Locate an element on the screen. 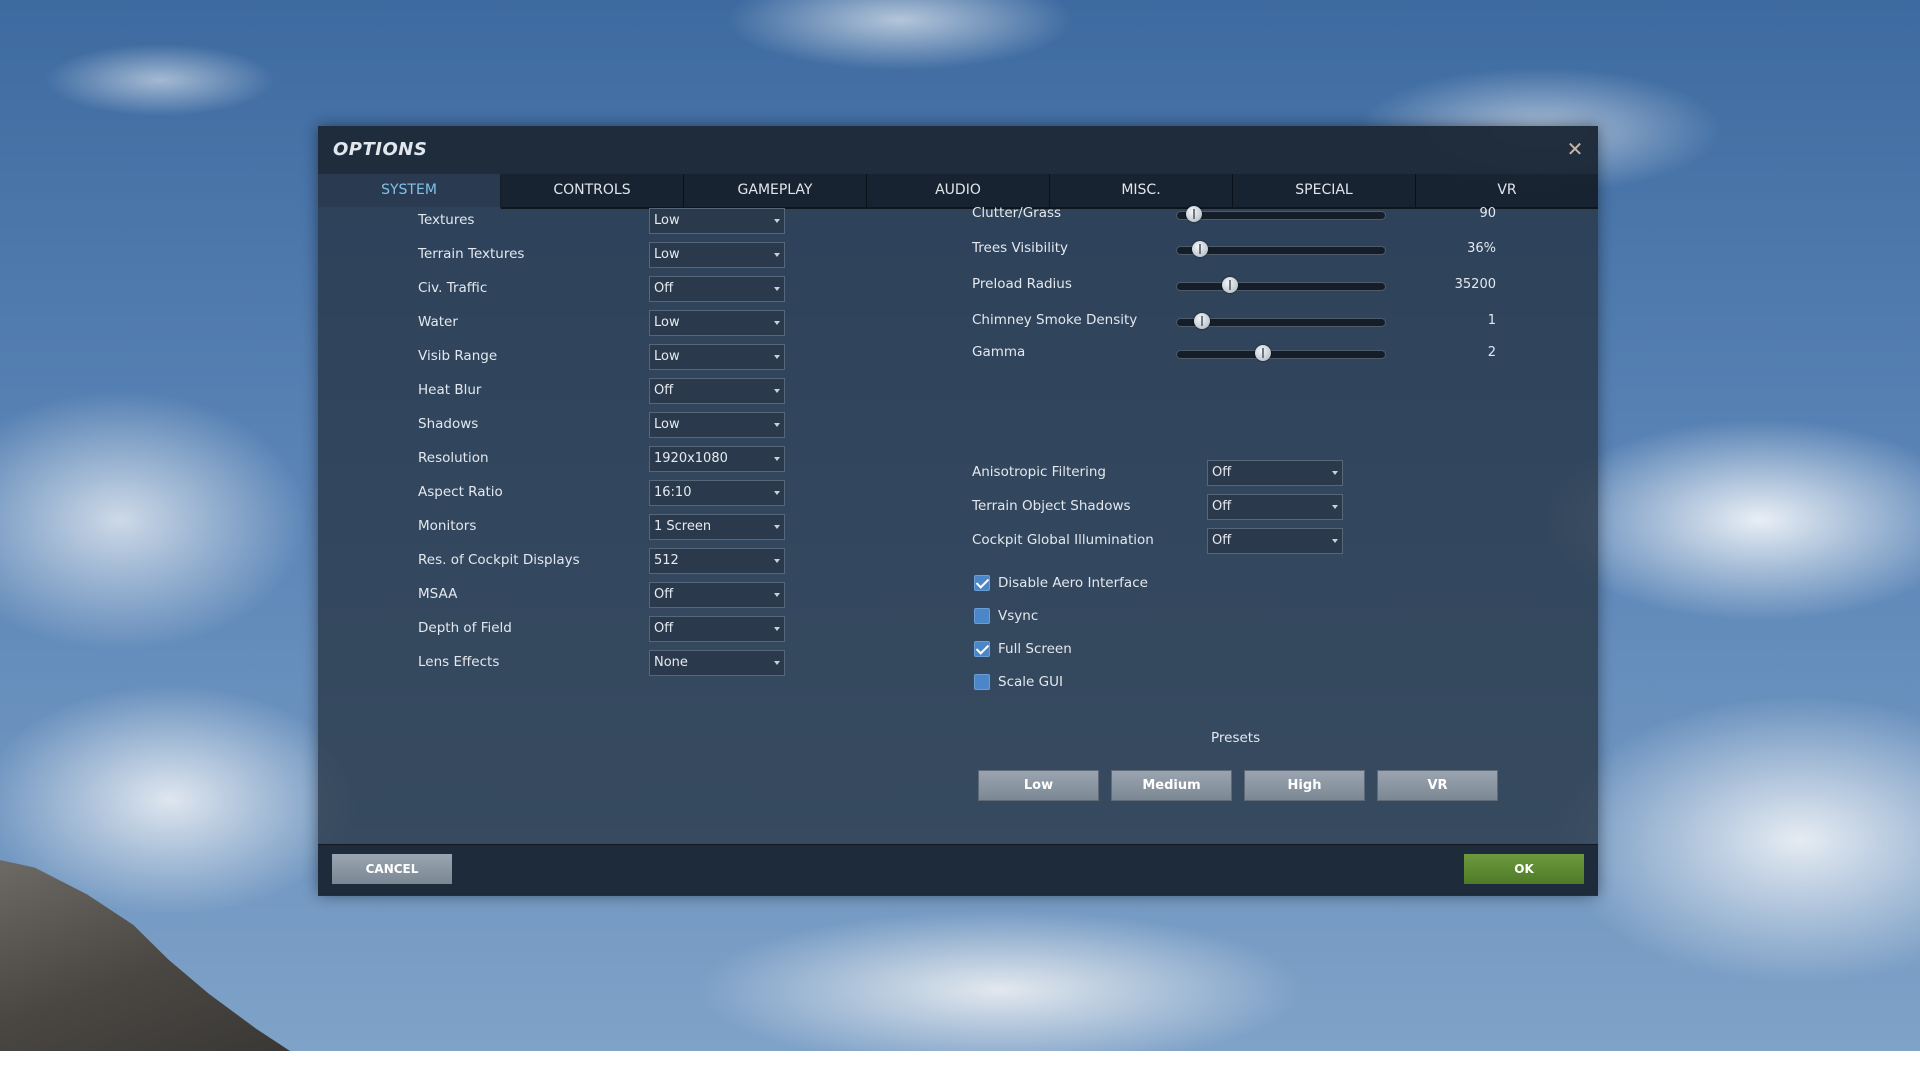 The width and height of the screenshot is (1920, 1080). setting-label-civ-traffic: Civ. Traffic is located at coordinates (453, 288).